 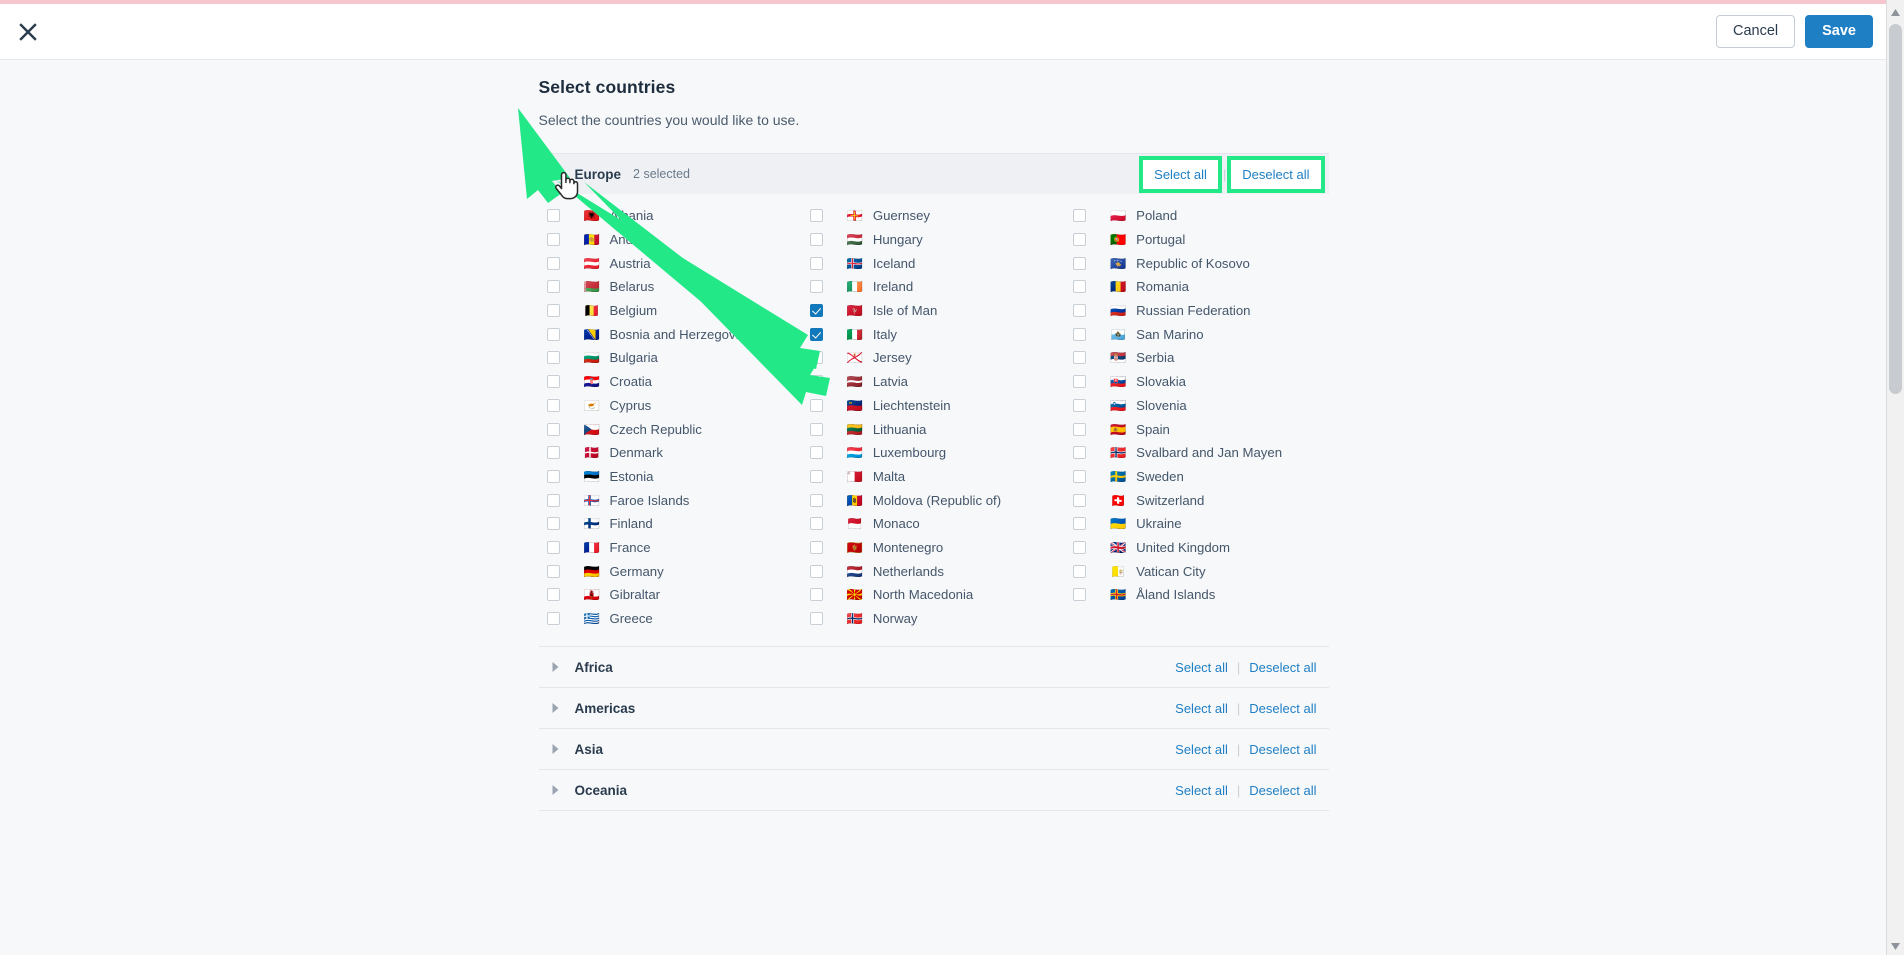 I want to click on country-row: 🇳🇴 Norway, so click(x=933, y=619).